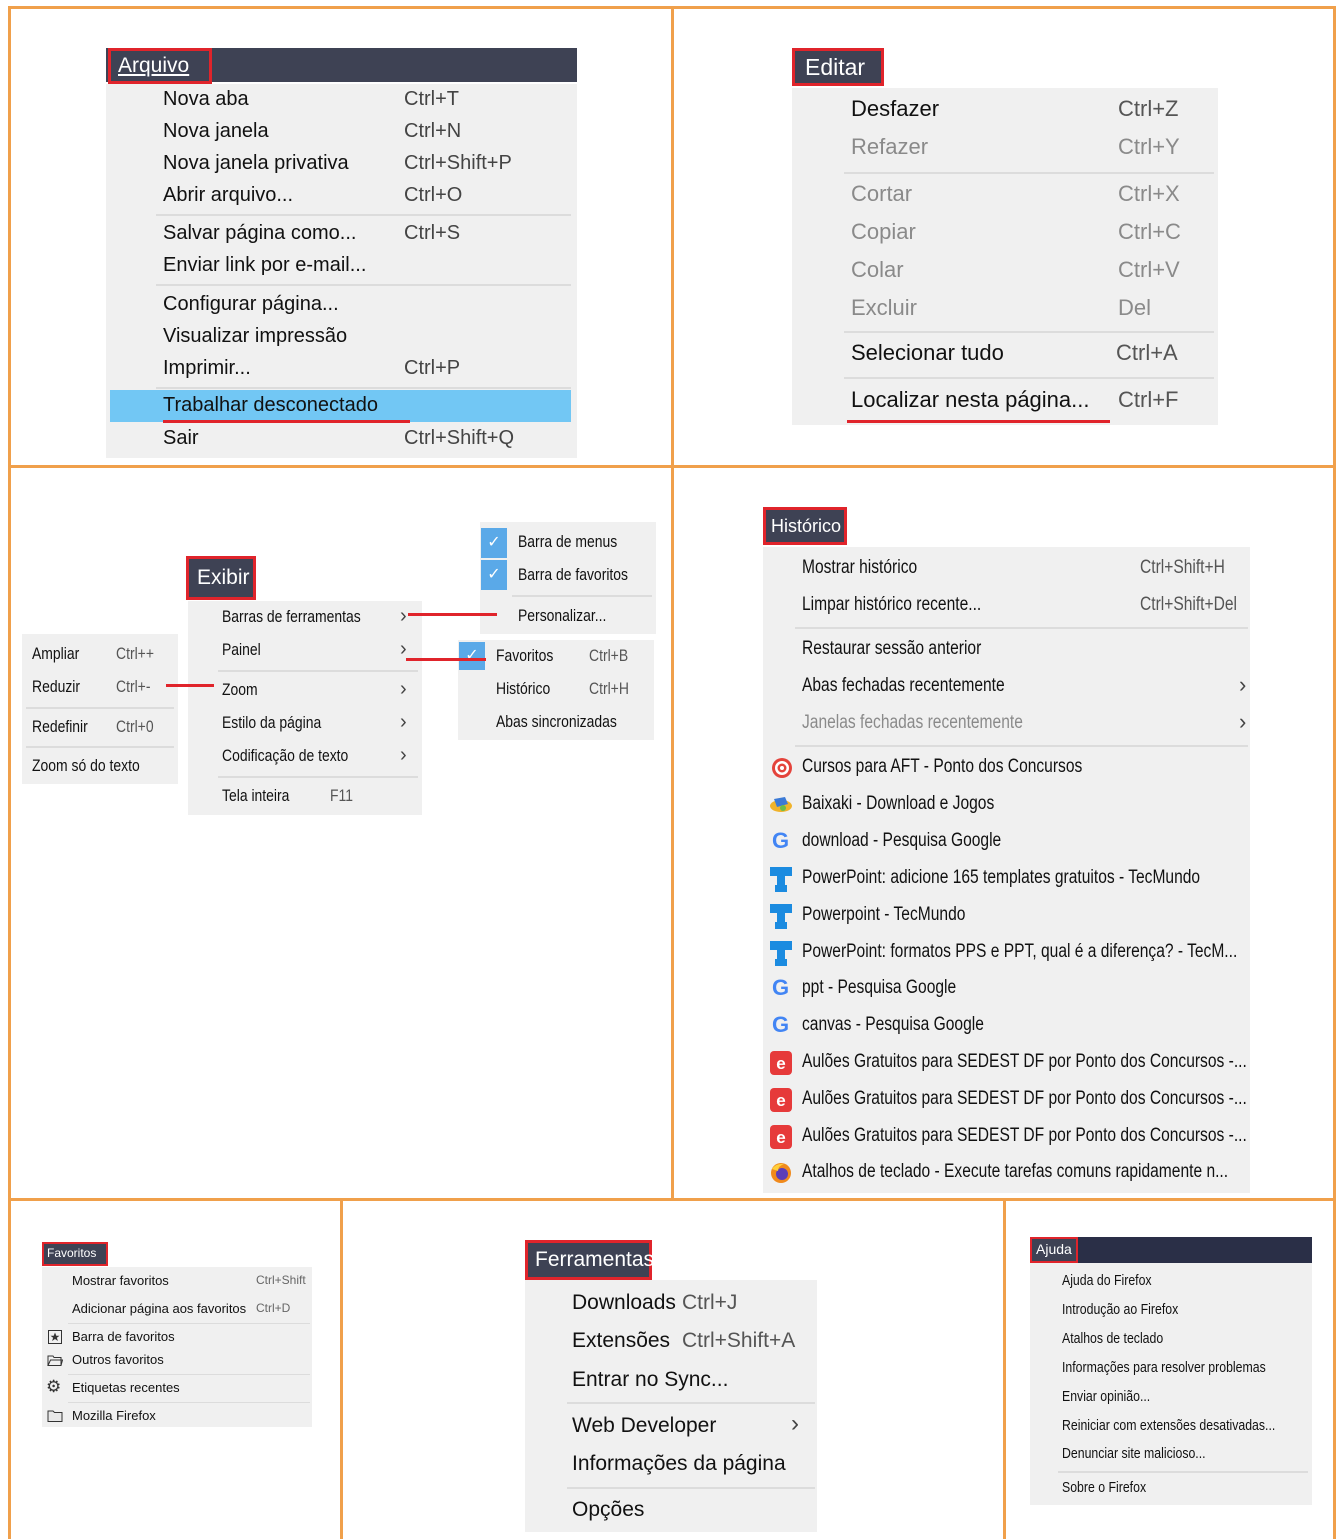 The height and width of the screenshot is (1539, 1340). What do you see at coordinates (671, 1428) in the screenshot?
I see `menu-item-web-developer: Web Developer ›` at bounding box center [671, 1428].